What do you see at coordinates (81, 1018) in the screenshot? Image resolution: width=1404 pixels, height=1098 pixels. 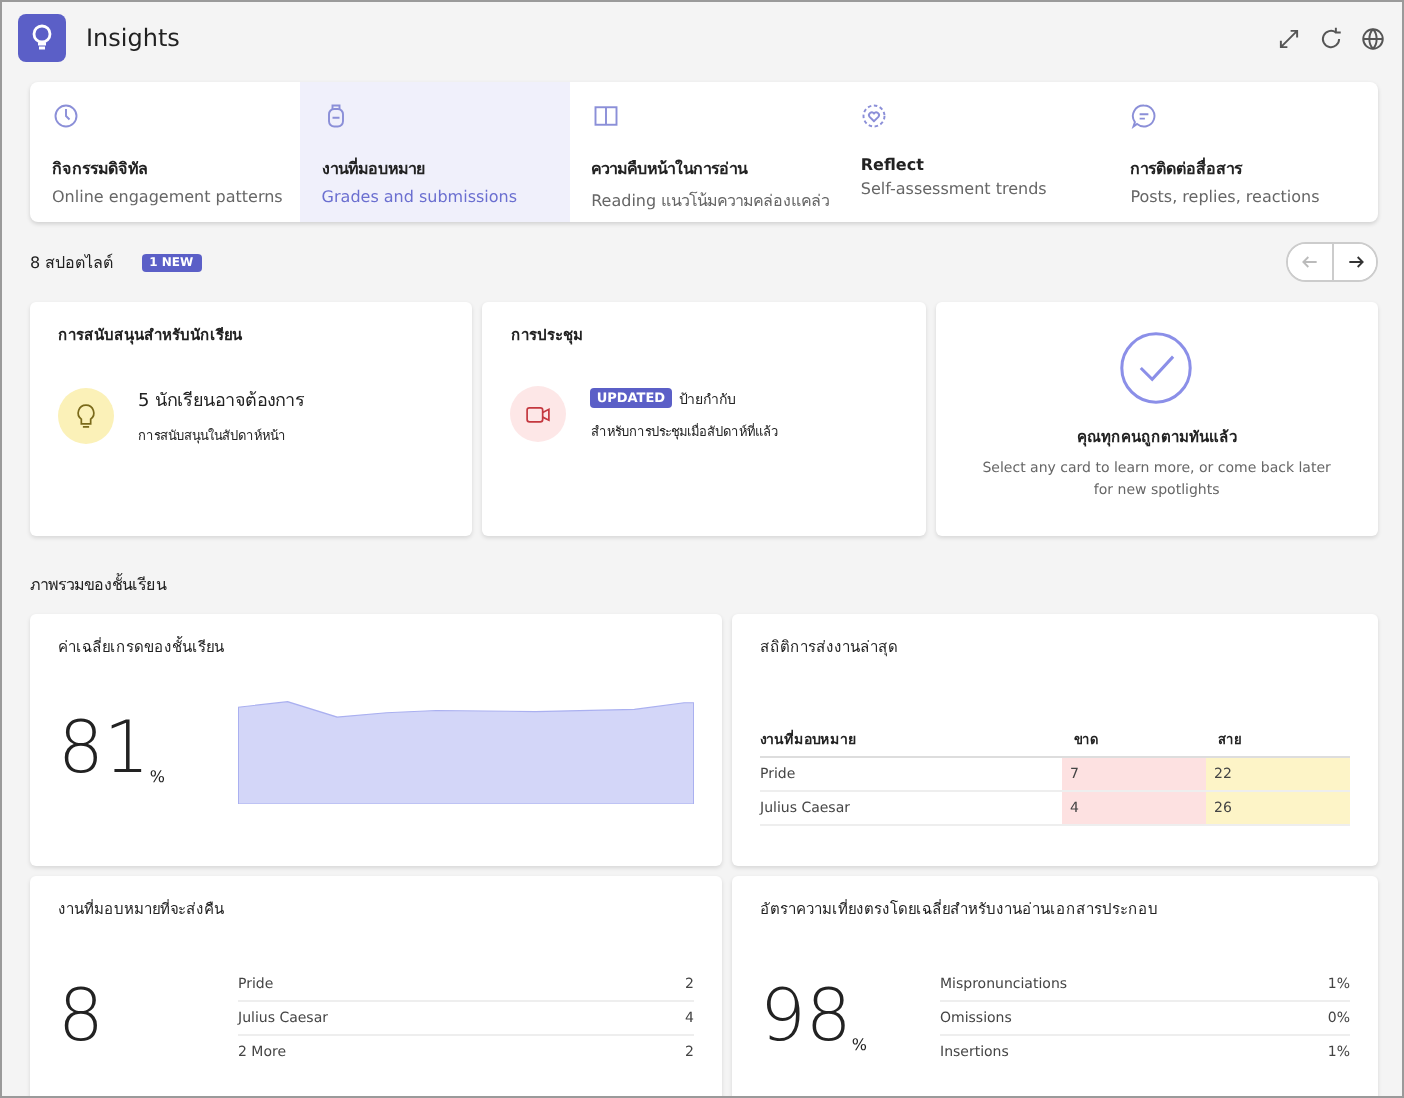 I see `returns-value: 8` at bounding box center [81, 1018].